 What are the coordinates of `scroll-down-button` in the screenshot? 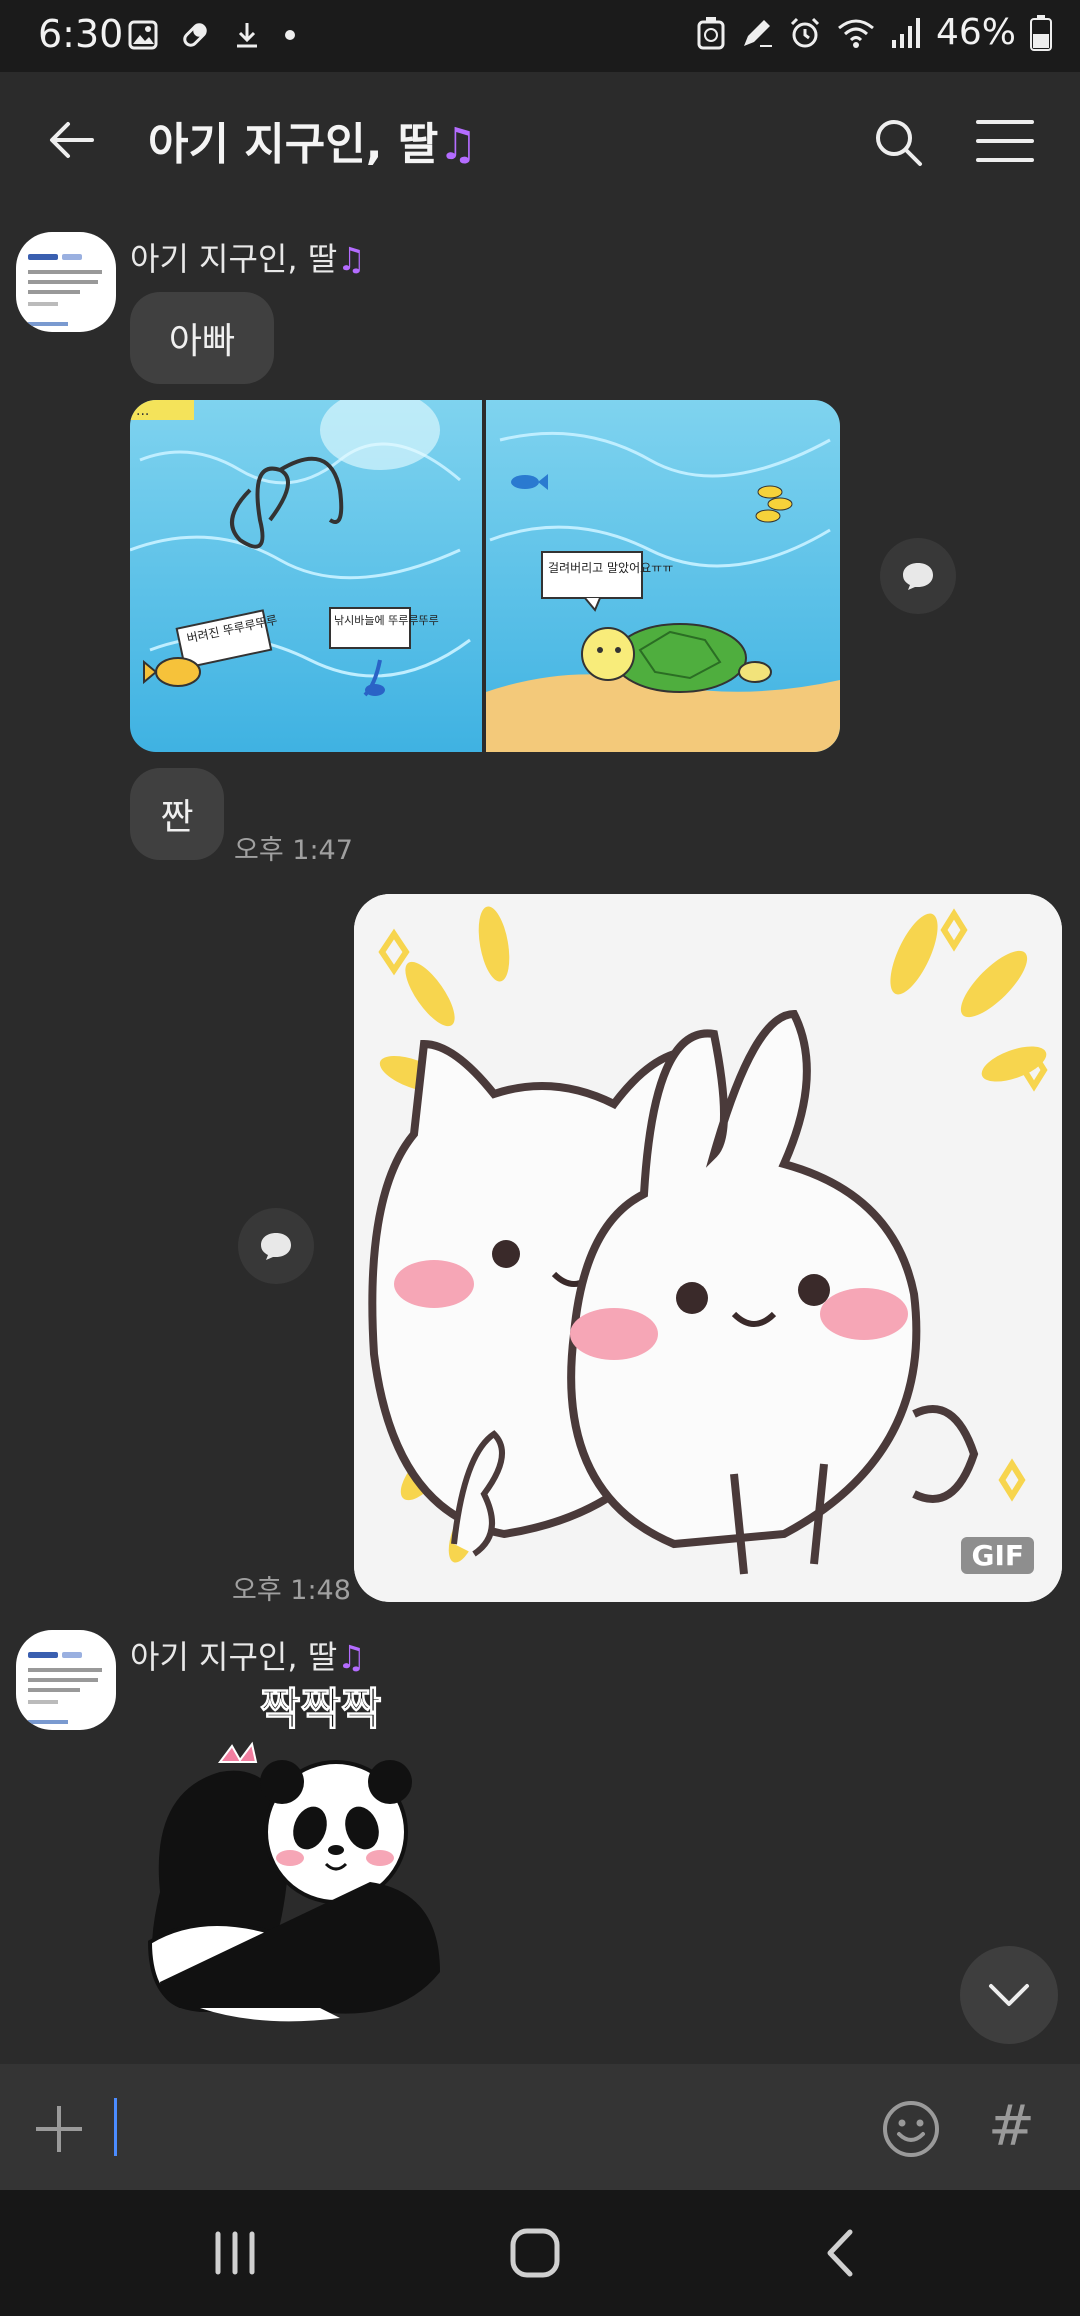 It's located at (1009, 1995).